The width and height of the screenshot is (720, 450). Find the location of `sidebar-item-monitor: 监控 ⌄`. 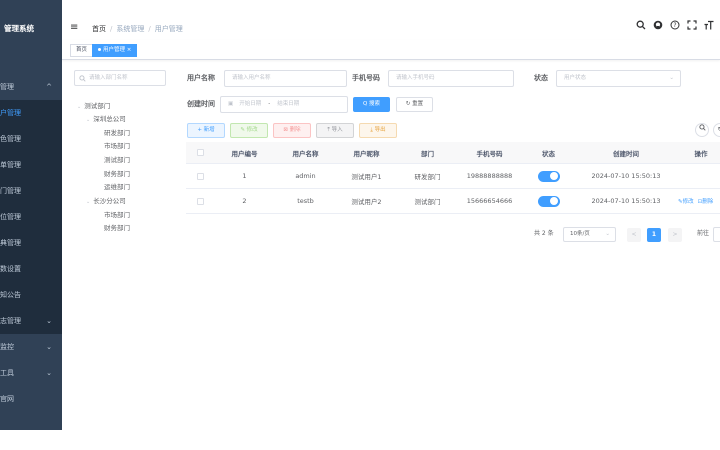

sidebar-item-monitor: 监控 ⌄ is located at coordinates (31, 347).